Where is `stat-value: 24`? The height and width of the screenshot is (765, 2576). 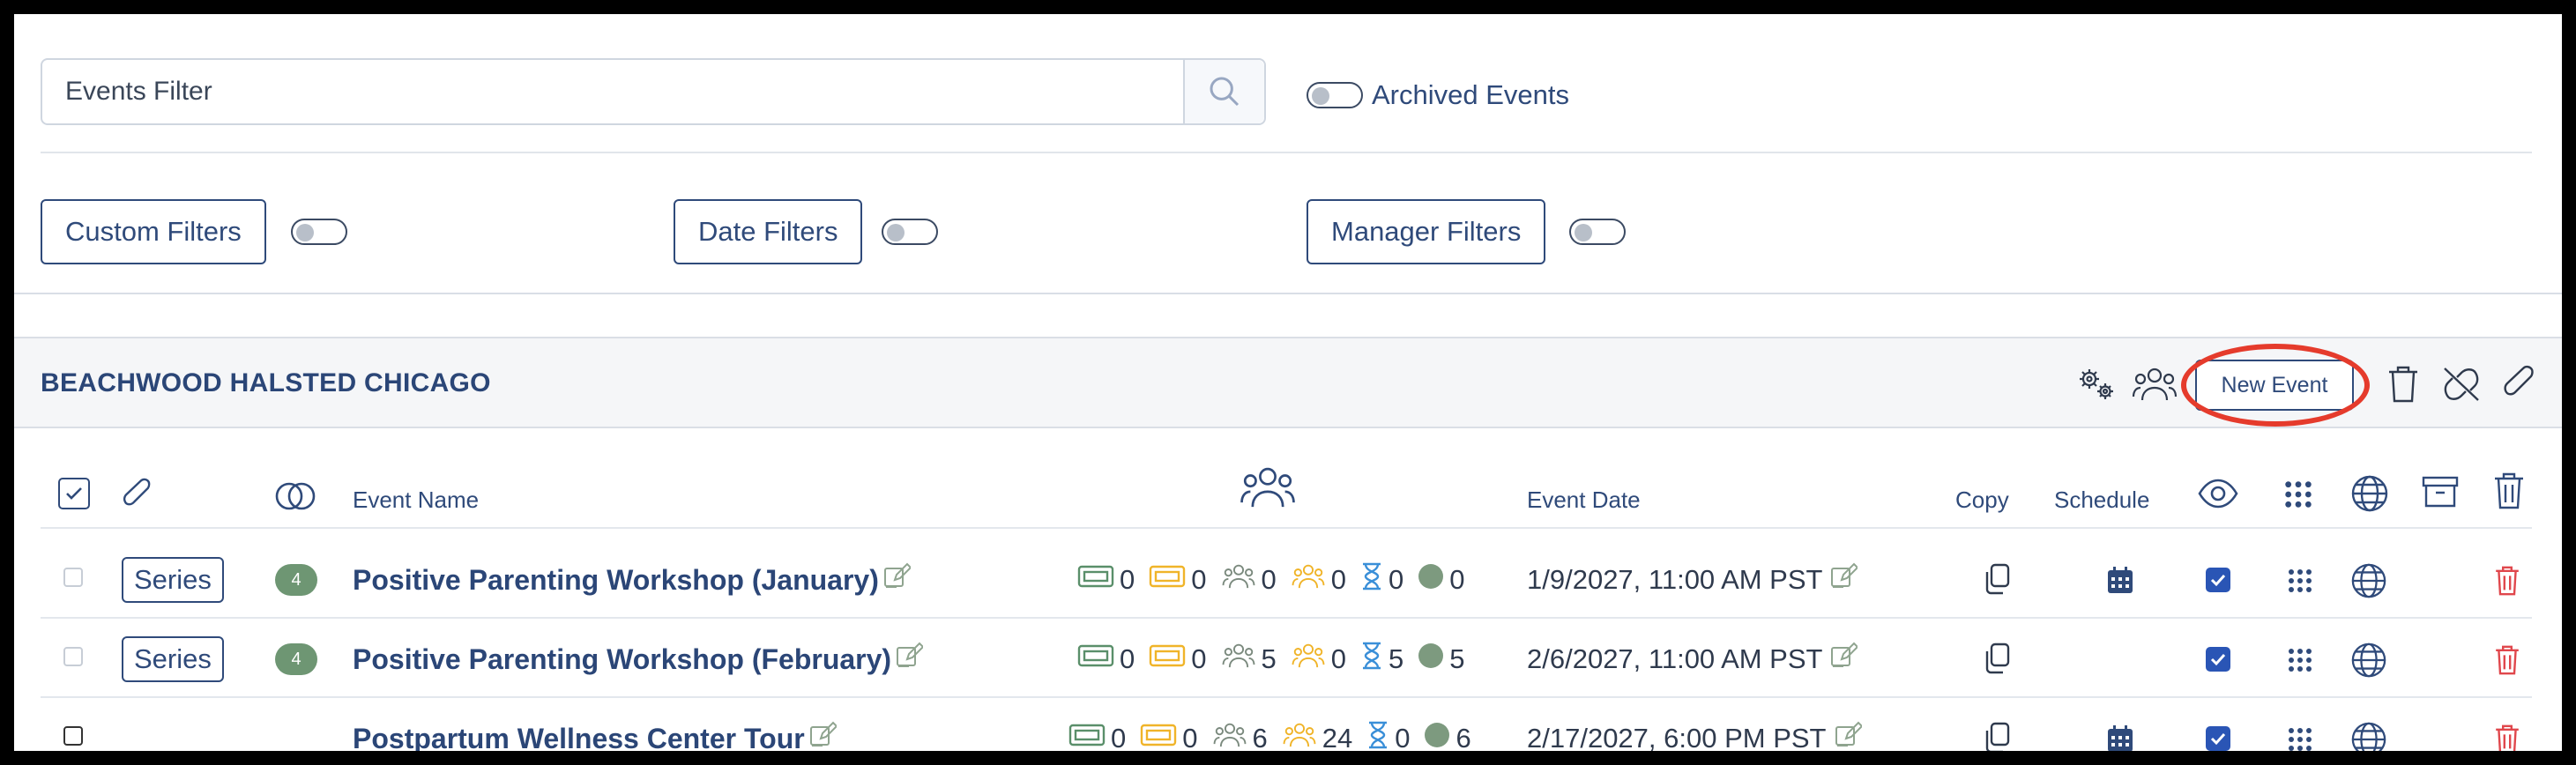 stat-value: 24 is located at coordinates (1338, 737).